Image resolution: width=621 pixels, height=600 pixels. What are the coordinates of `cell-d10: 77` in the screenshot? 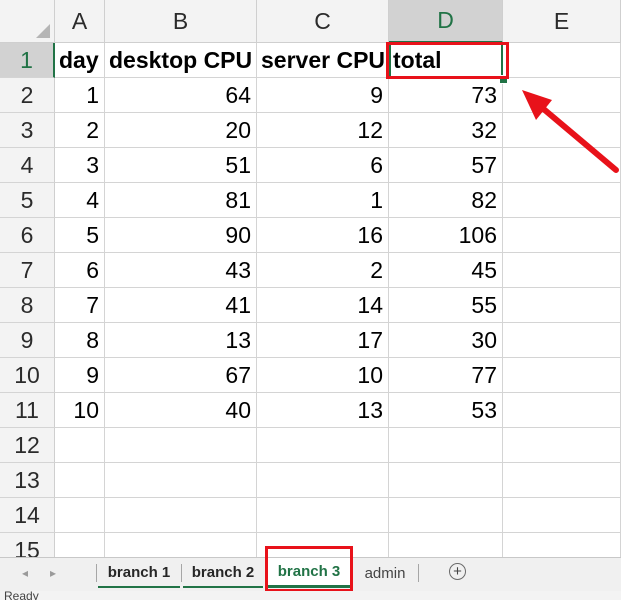 It's located at (446, 375).